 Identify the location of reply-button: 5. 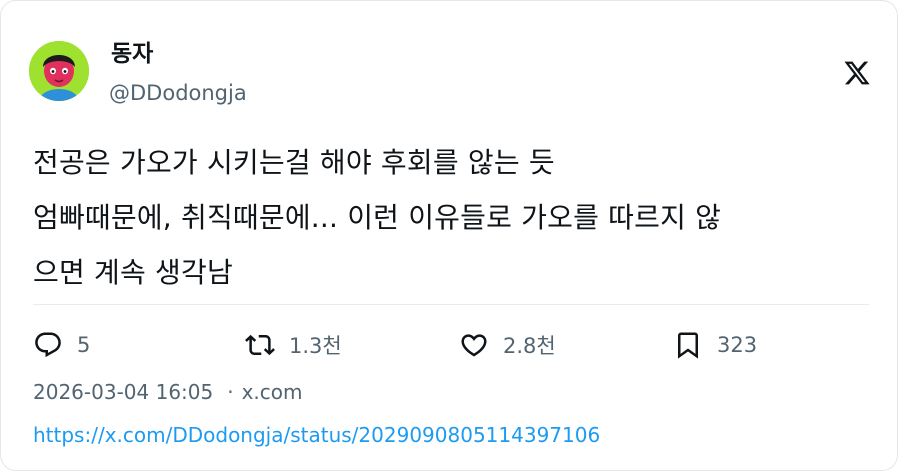
(61, 345).